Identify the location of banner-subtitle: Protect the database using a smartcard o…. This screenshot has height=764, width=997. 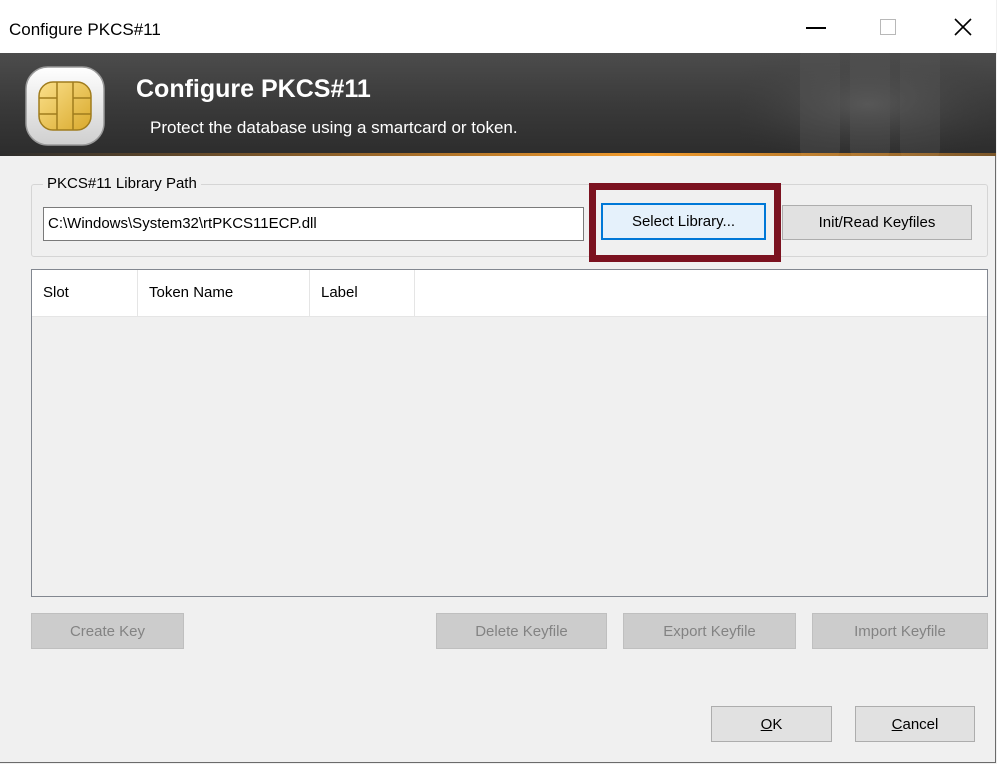
(334, 127).